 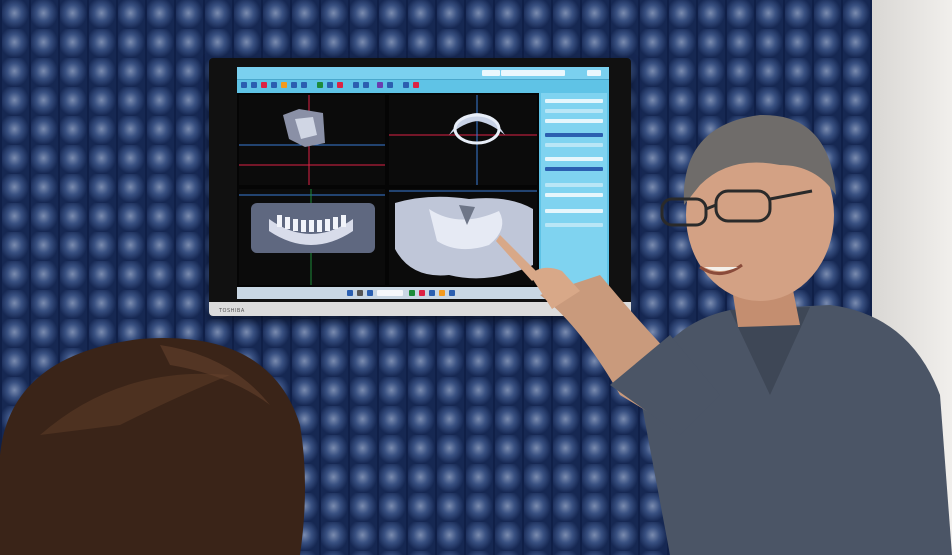 What do you see at coordinates (312, 237) in the screenshot?
I see `panoramic-view` at bounding box center [312, 237].